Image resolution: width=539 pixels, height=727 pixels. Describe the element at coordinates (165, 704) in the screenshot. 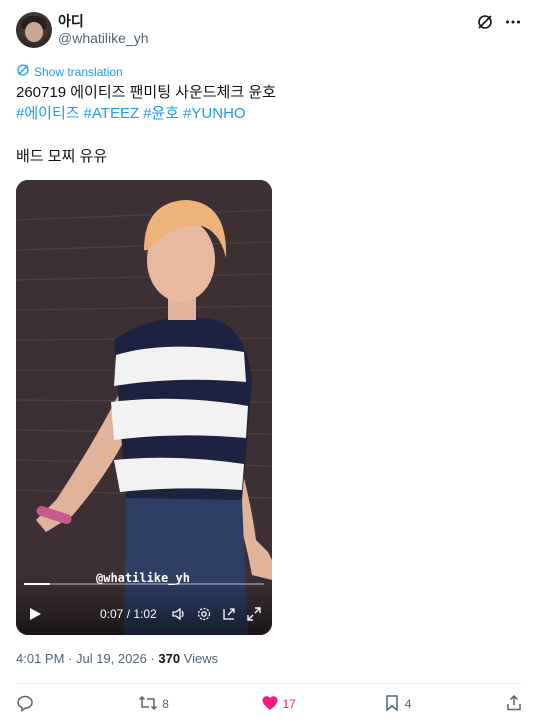

I see `retweet-count: 8` at that location.